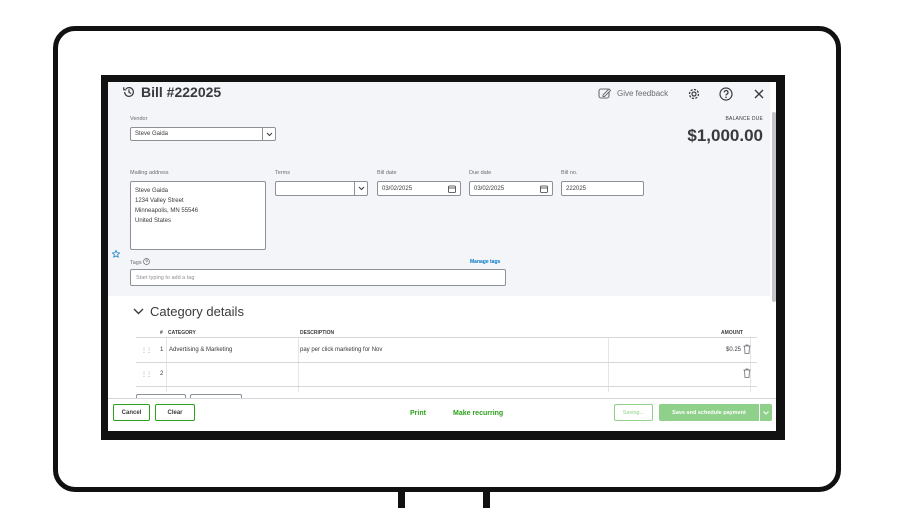  Describe the element at coordinates (136, 263) in the screenshot. I see `tags-label-text: Tags` at that location.